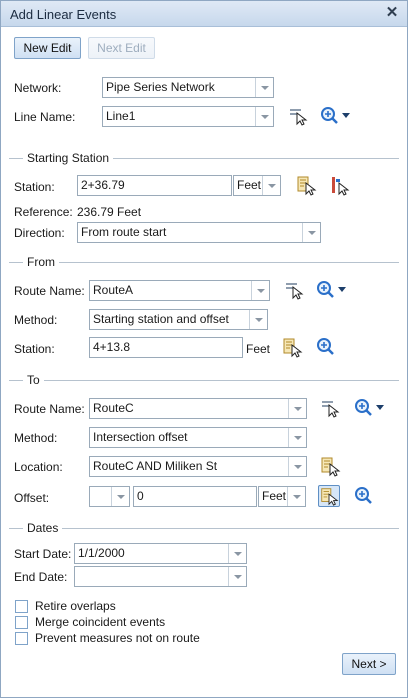 The image size is (408, 698). What do you see at coordinates (199, 232) in the screenshot?
I see `direction-select: From route start` at bounding box center [199, 232].